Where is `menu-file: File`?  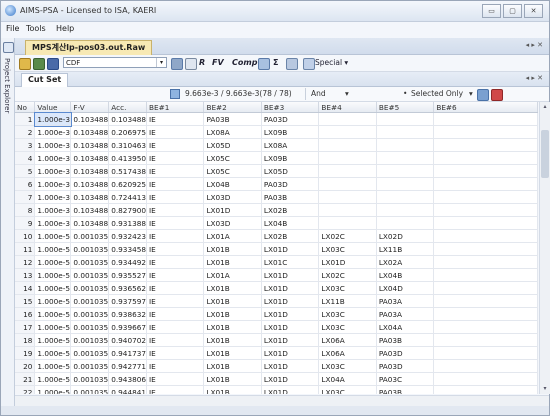
menu-file: File is located at coordinates (12, 28).